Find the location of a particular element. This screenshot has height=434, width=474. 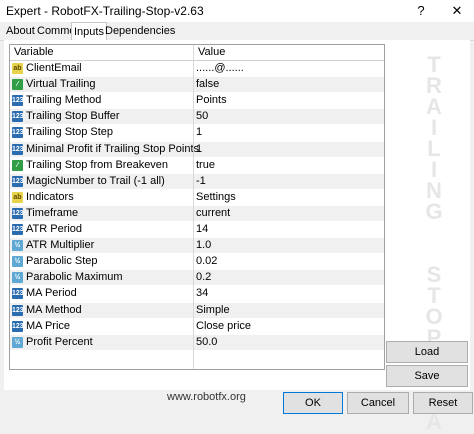

table-row: ⁄ Virtual Trailing false is located at coordinates (197, 85).